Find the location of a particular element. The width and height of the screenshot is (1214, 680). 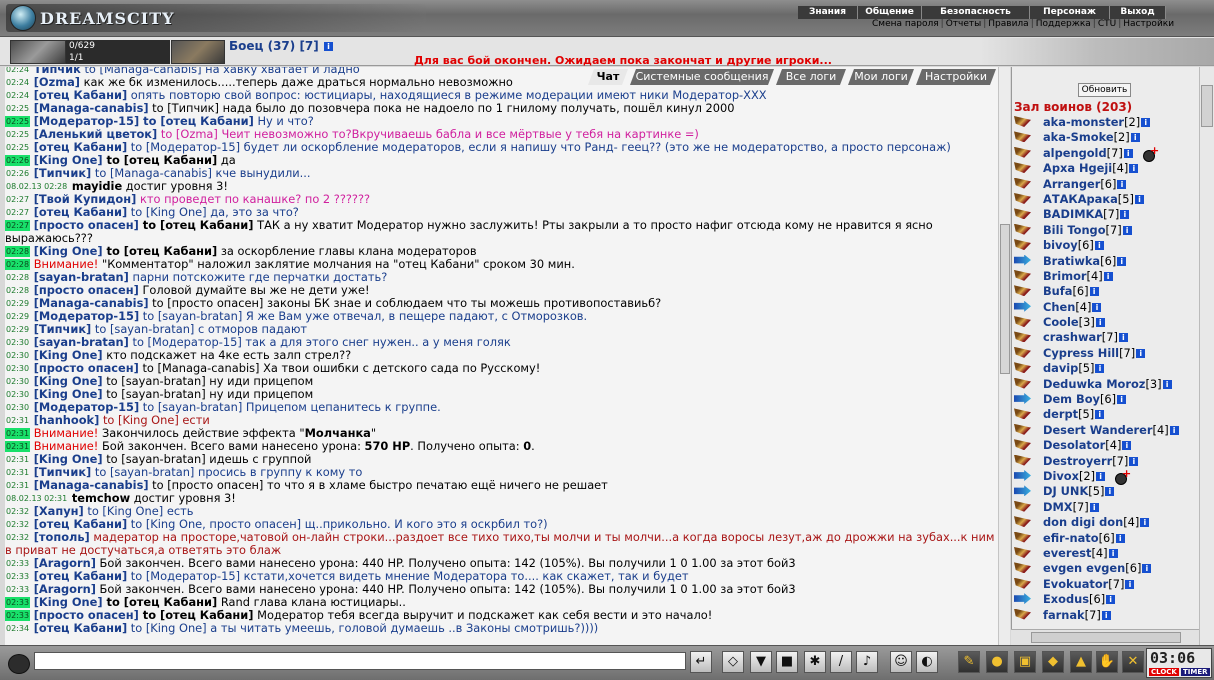

user-list-item: Bratiwka[6] i is located at coordinates (1108, 261).